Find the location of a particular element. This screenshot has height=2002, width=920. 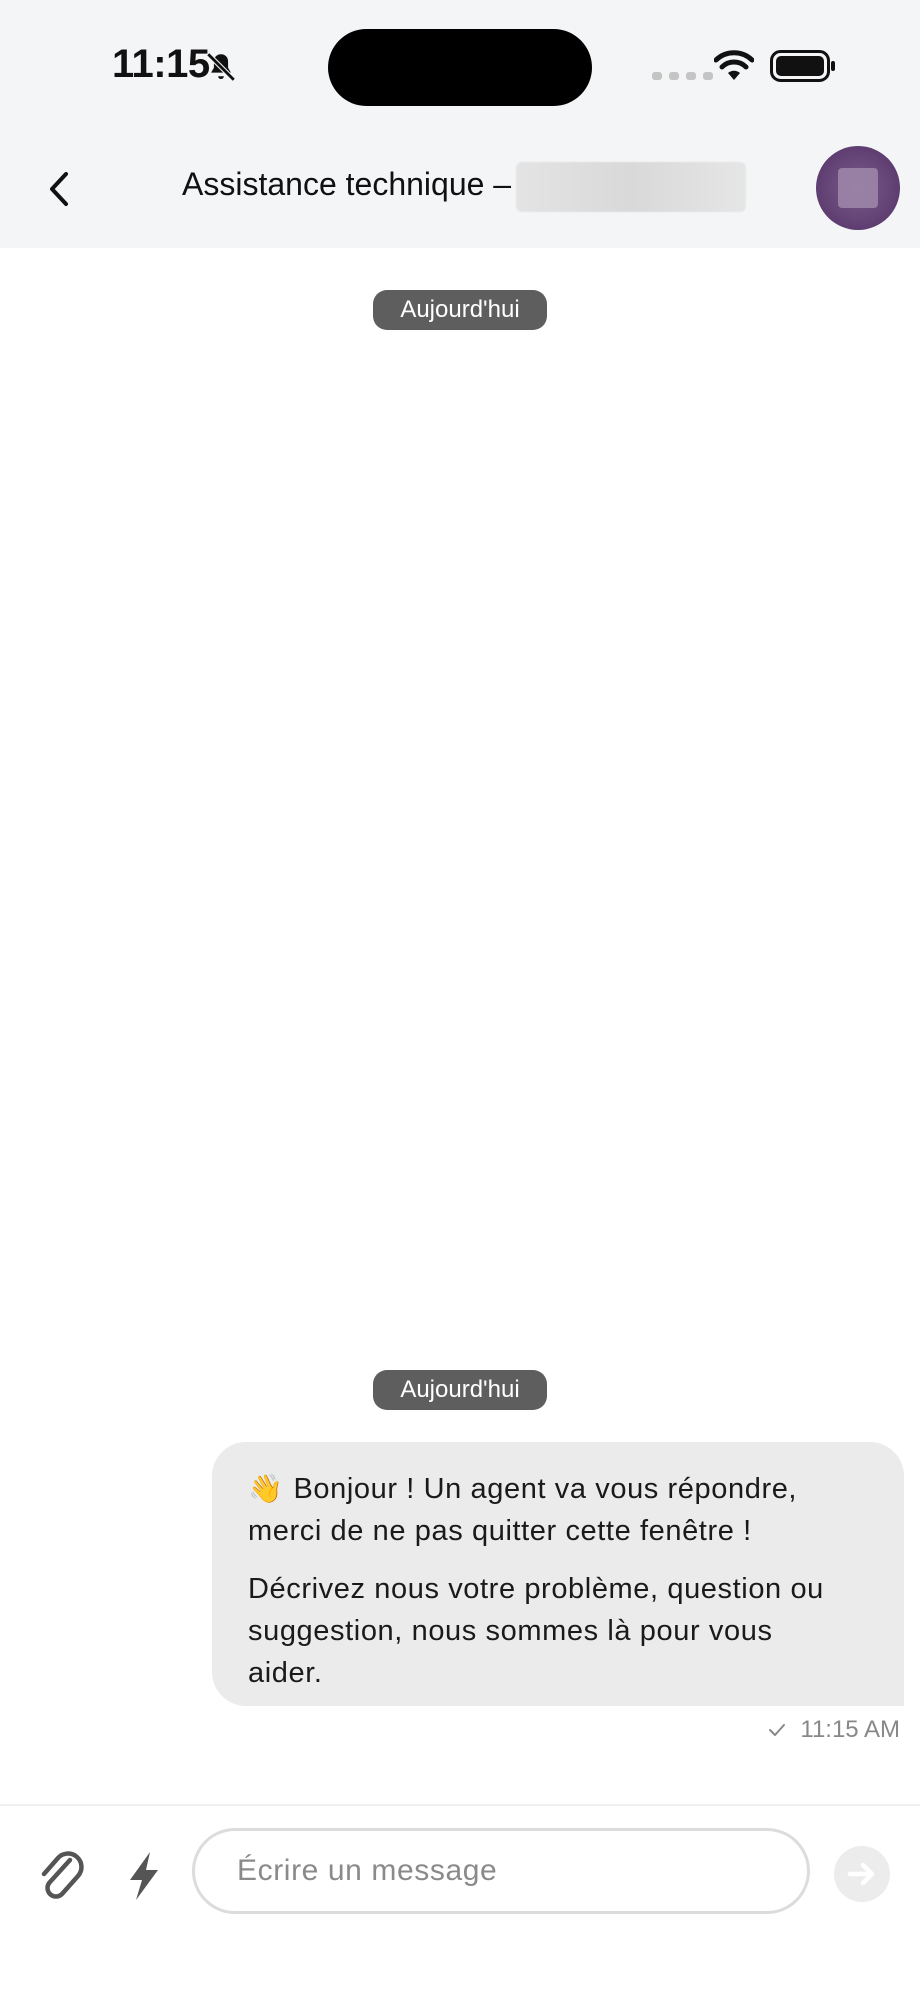

composer is located at coordinates (460, 1903).